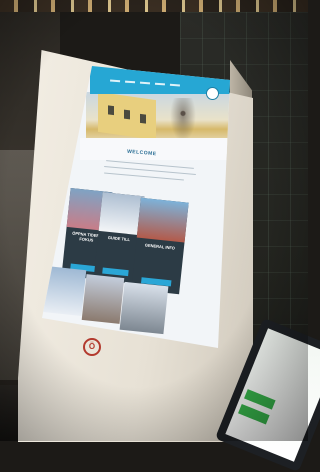 This screenshot has width=320, height=472. What do you see at coordinates (155, 149) in the screenshot?
I see `hero-snow` at bounding box center [155, 149].